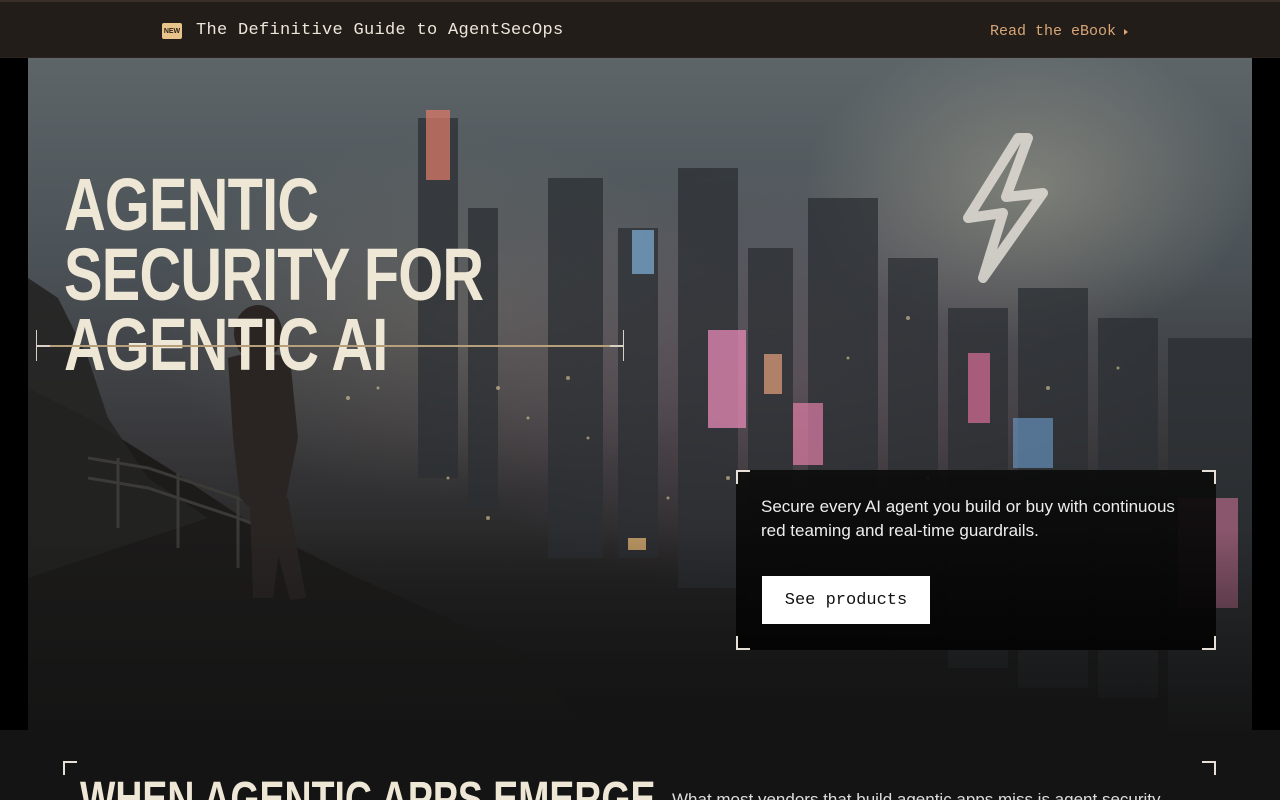 The image size is (1280, 800). What do you see at coordinates (380, 30) in the screenshot?
I see `announcement-title: The Definitive Guide to AgentSecOps` at bounding box center [380, 30].